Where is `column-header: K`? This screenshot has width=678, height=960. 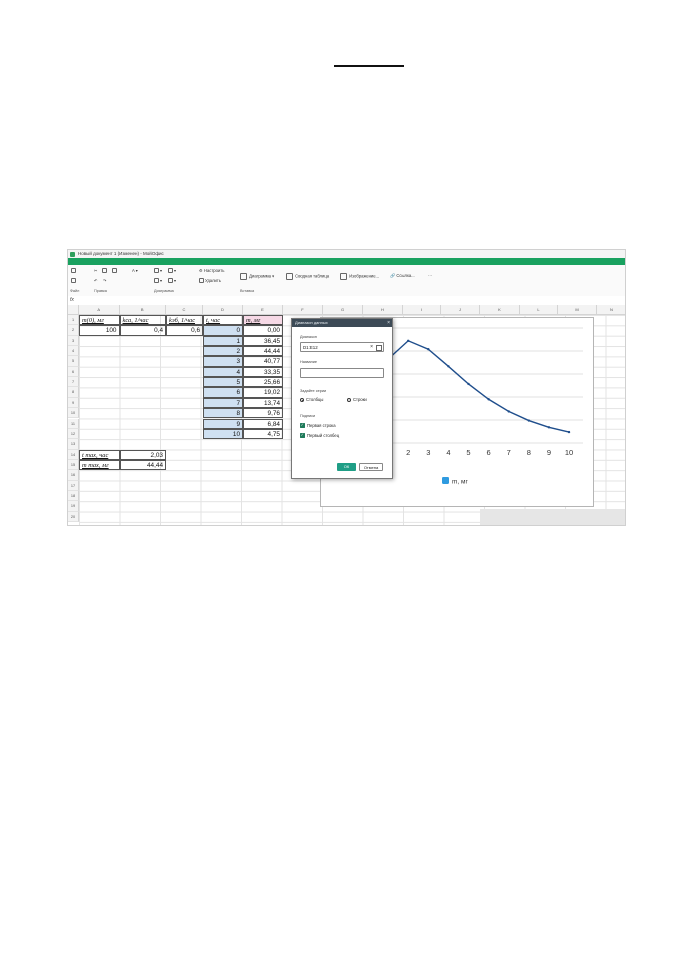
column-header: K is located at coordinates (500, 310).